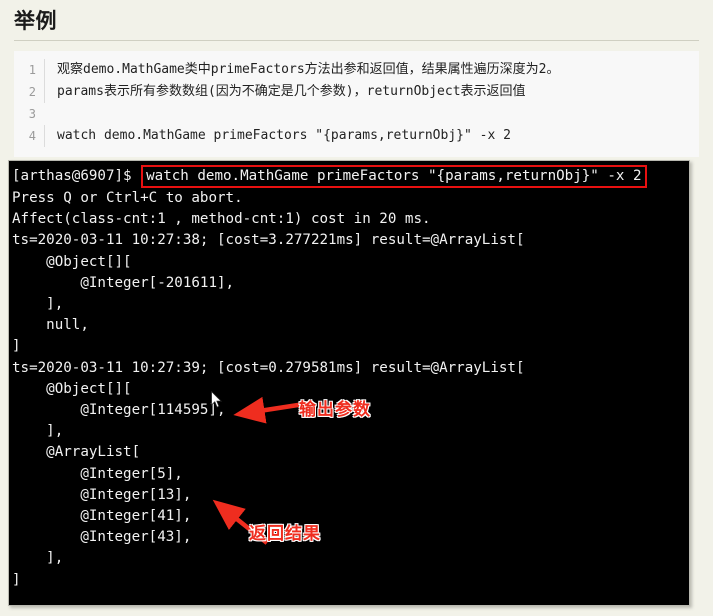 Image resolution: width=713 pixels, height=616 pixels. I want to click on terminal-line: @Integer[43],, so click(102, 537).